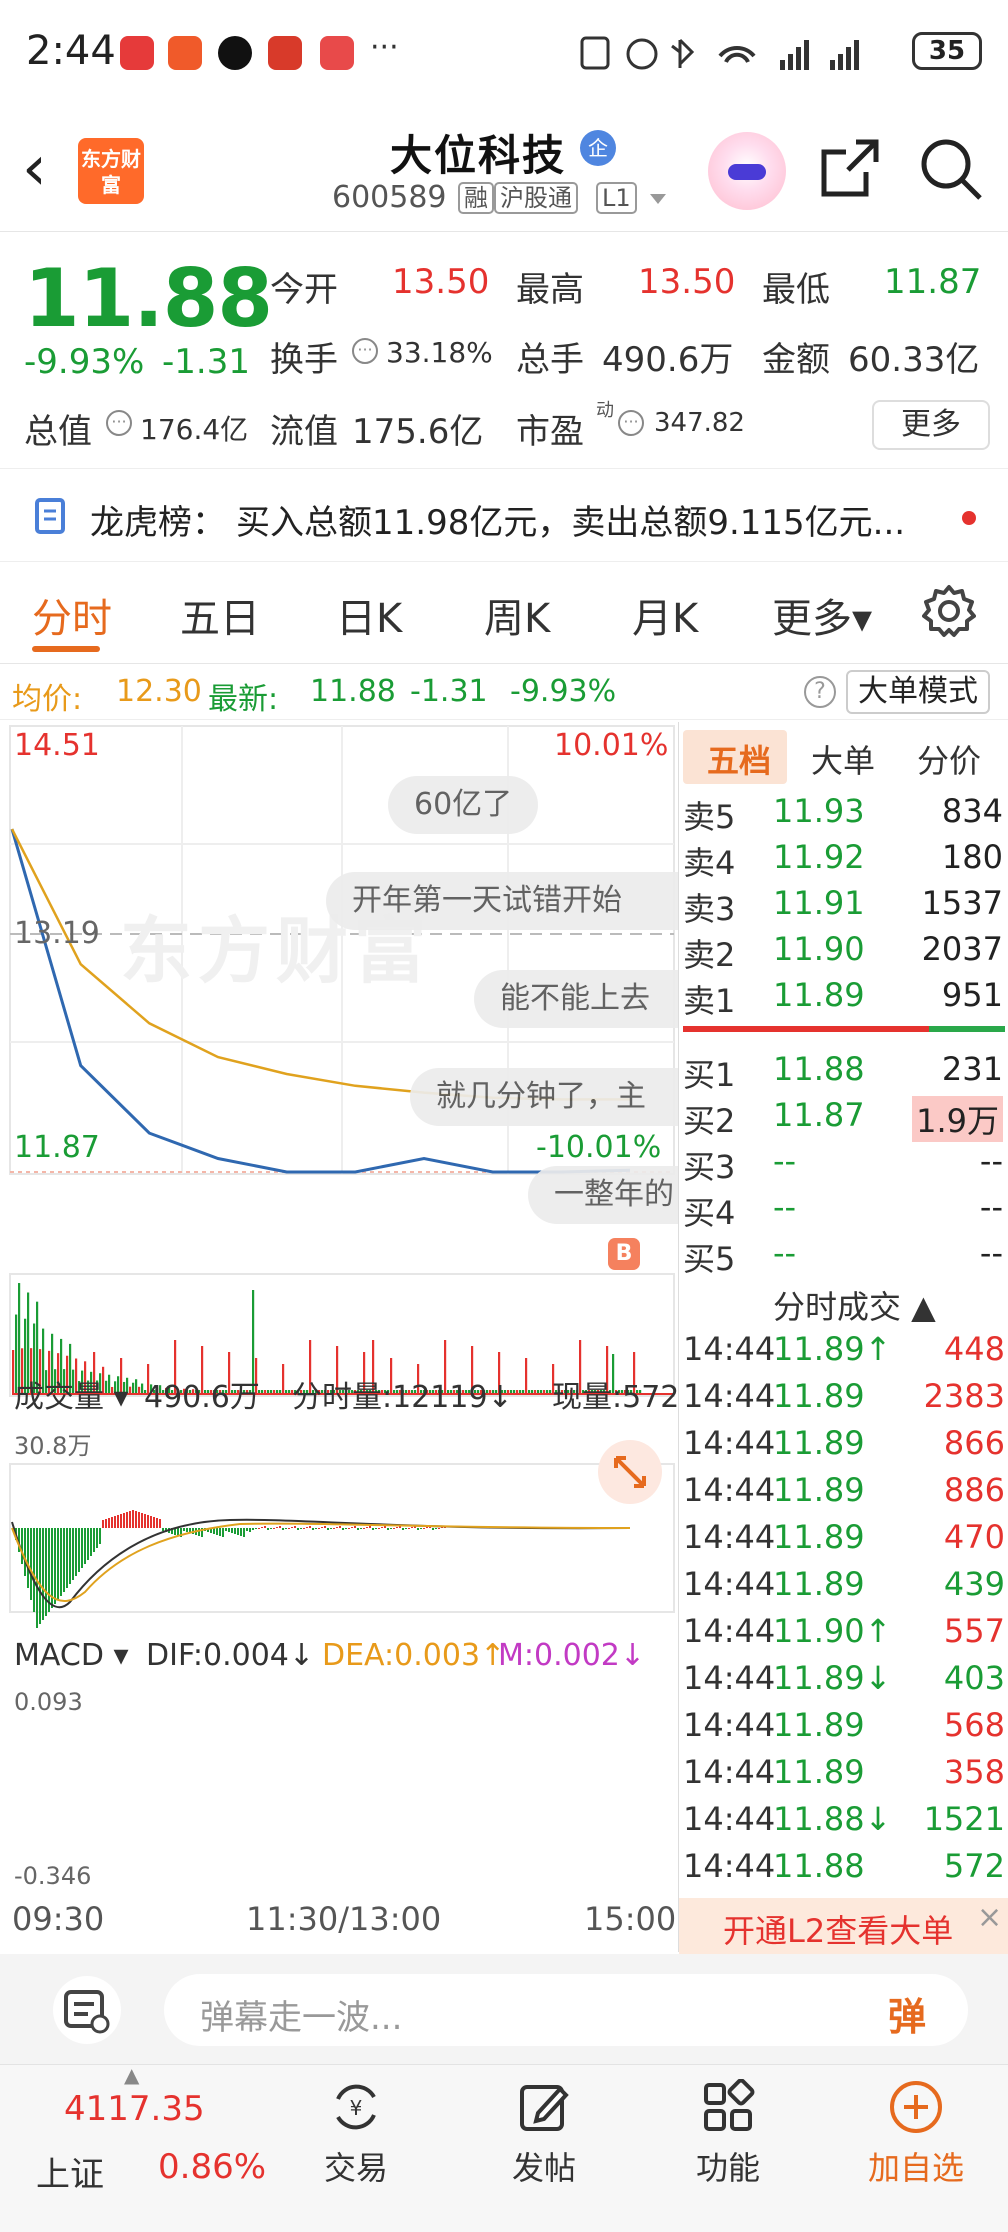 The width and height of the screenshot is (1008, 2232). What do you see at coordinates (969, 518) in the screenshot?
I see `unread-dot` at bounding box center [969, 518].